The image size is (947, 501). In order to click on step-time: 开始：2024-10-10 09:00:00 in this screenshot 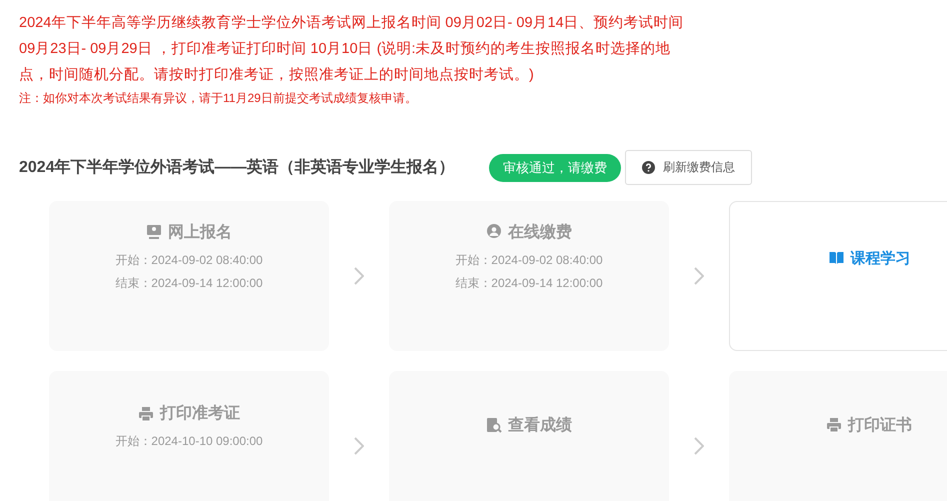, I will do `click(189, 441)`.